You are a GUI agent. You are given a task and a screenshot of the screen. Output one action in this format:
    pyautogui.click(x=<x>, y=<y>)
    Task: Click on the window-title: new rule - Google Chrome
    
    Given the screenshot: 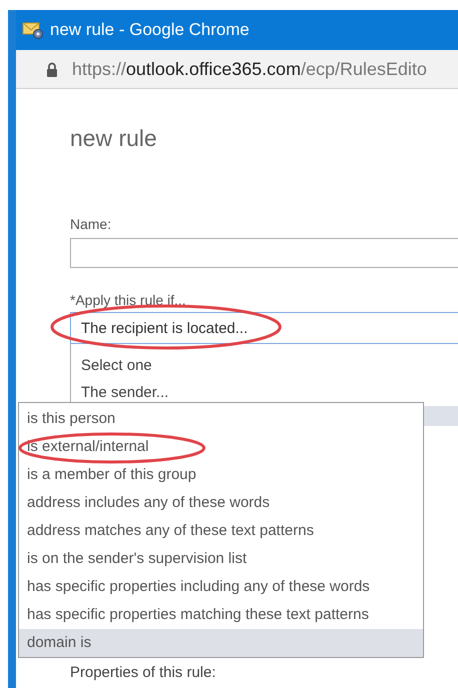 What is the action you would take?
    pyautogui.click(x=150, y=30)
    